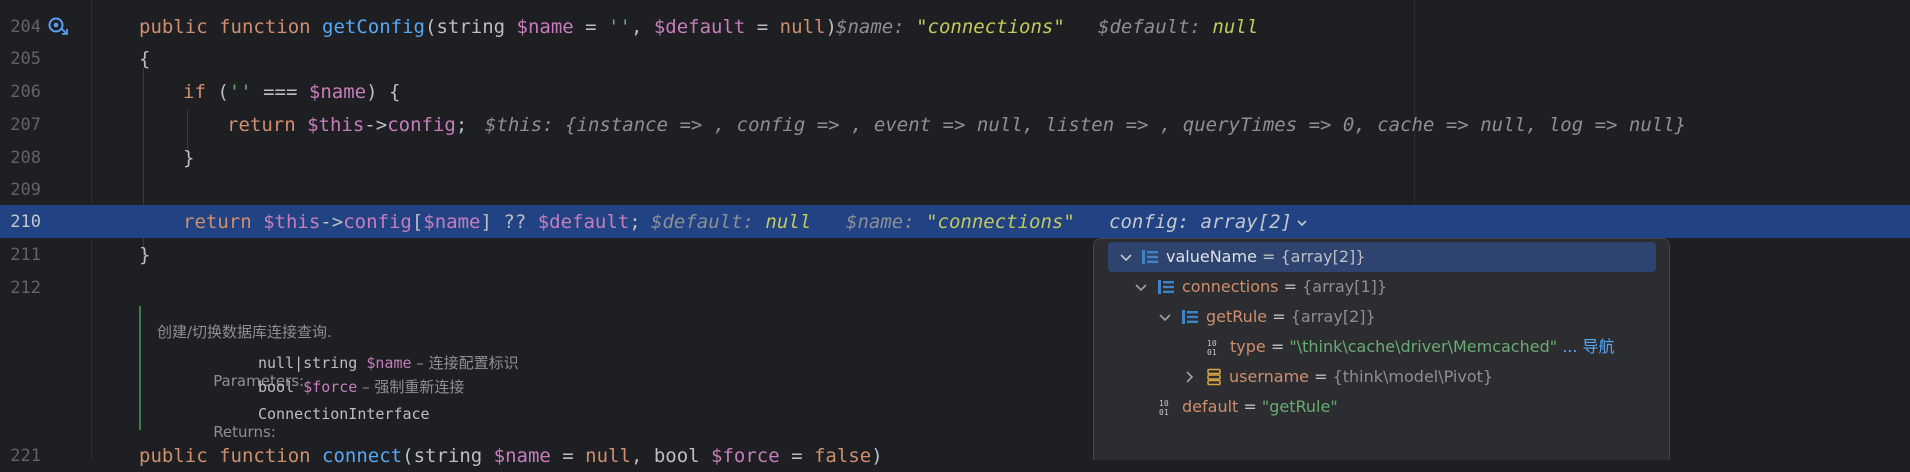  Describe the element at coordinates (1208, 222) in the screenshot. I see `inline-debug-hint-expandable: config: array[2]` at that location.